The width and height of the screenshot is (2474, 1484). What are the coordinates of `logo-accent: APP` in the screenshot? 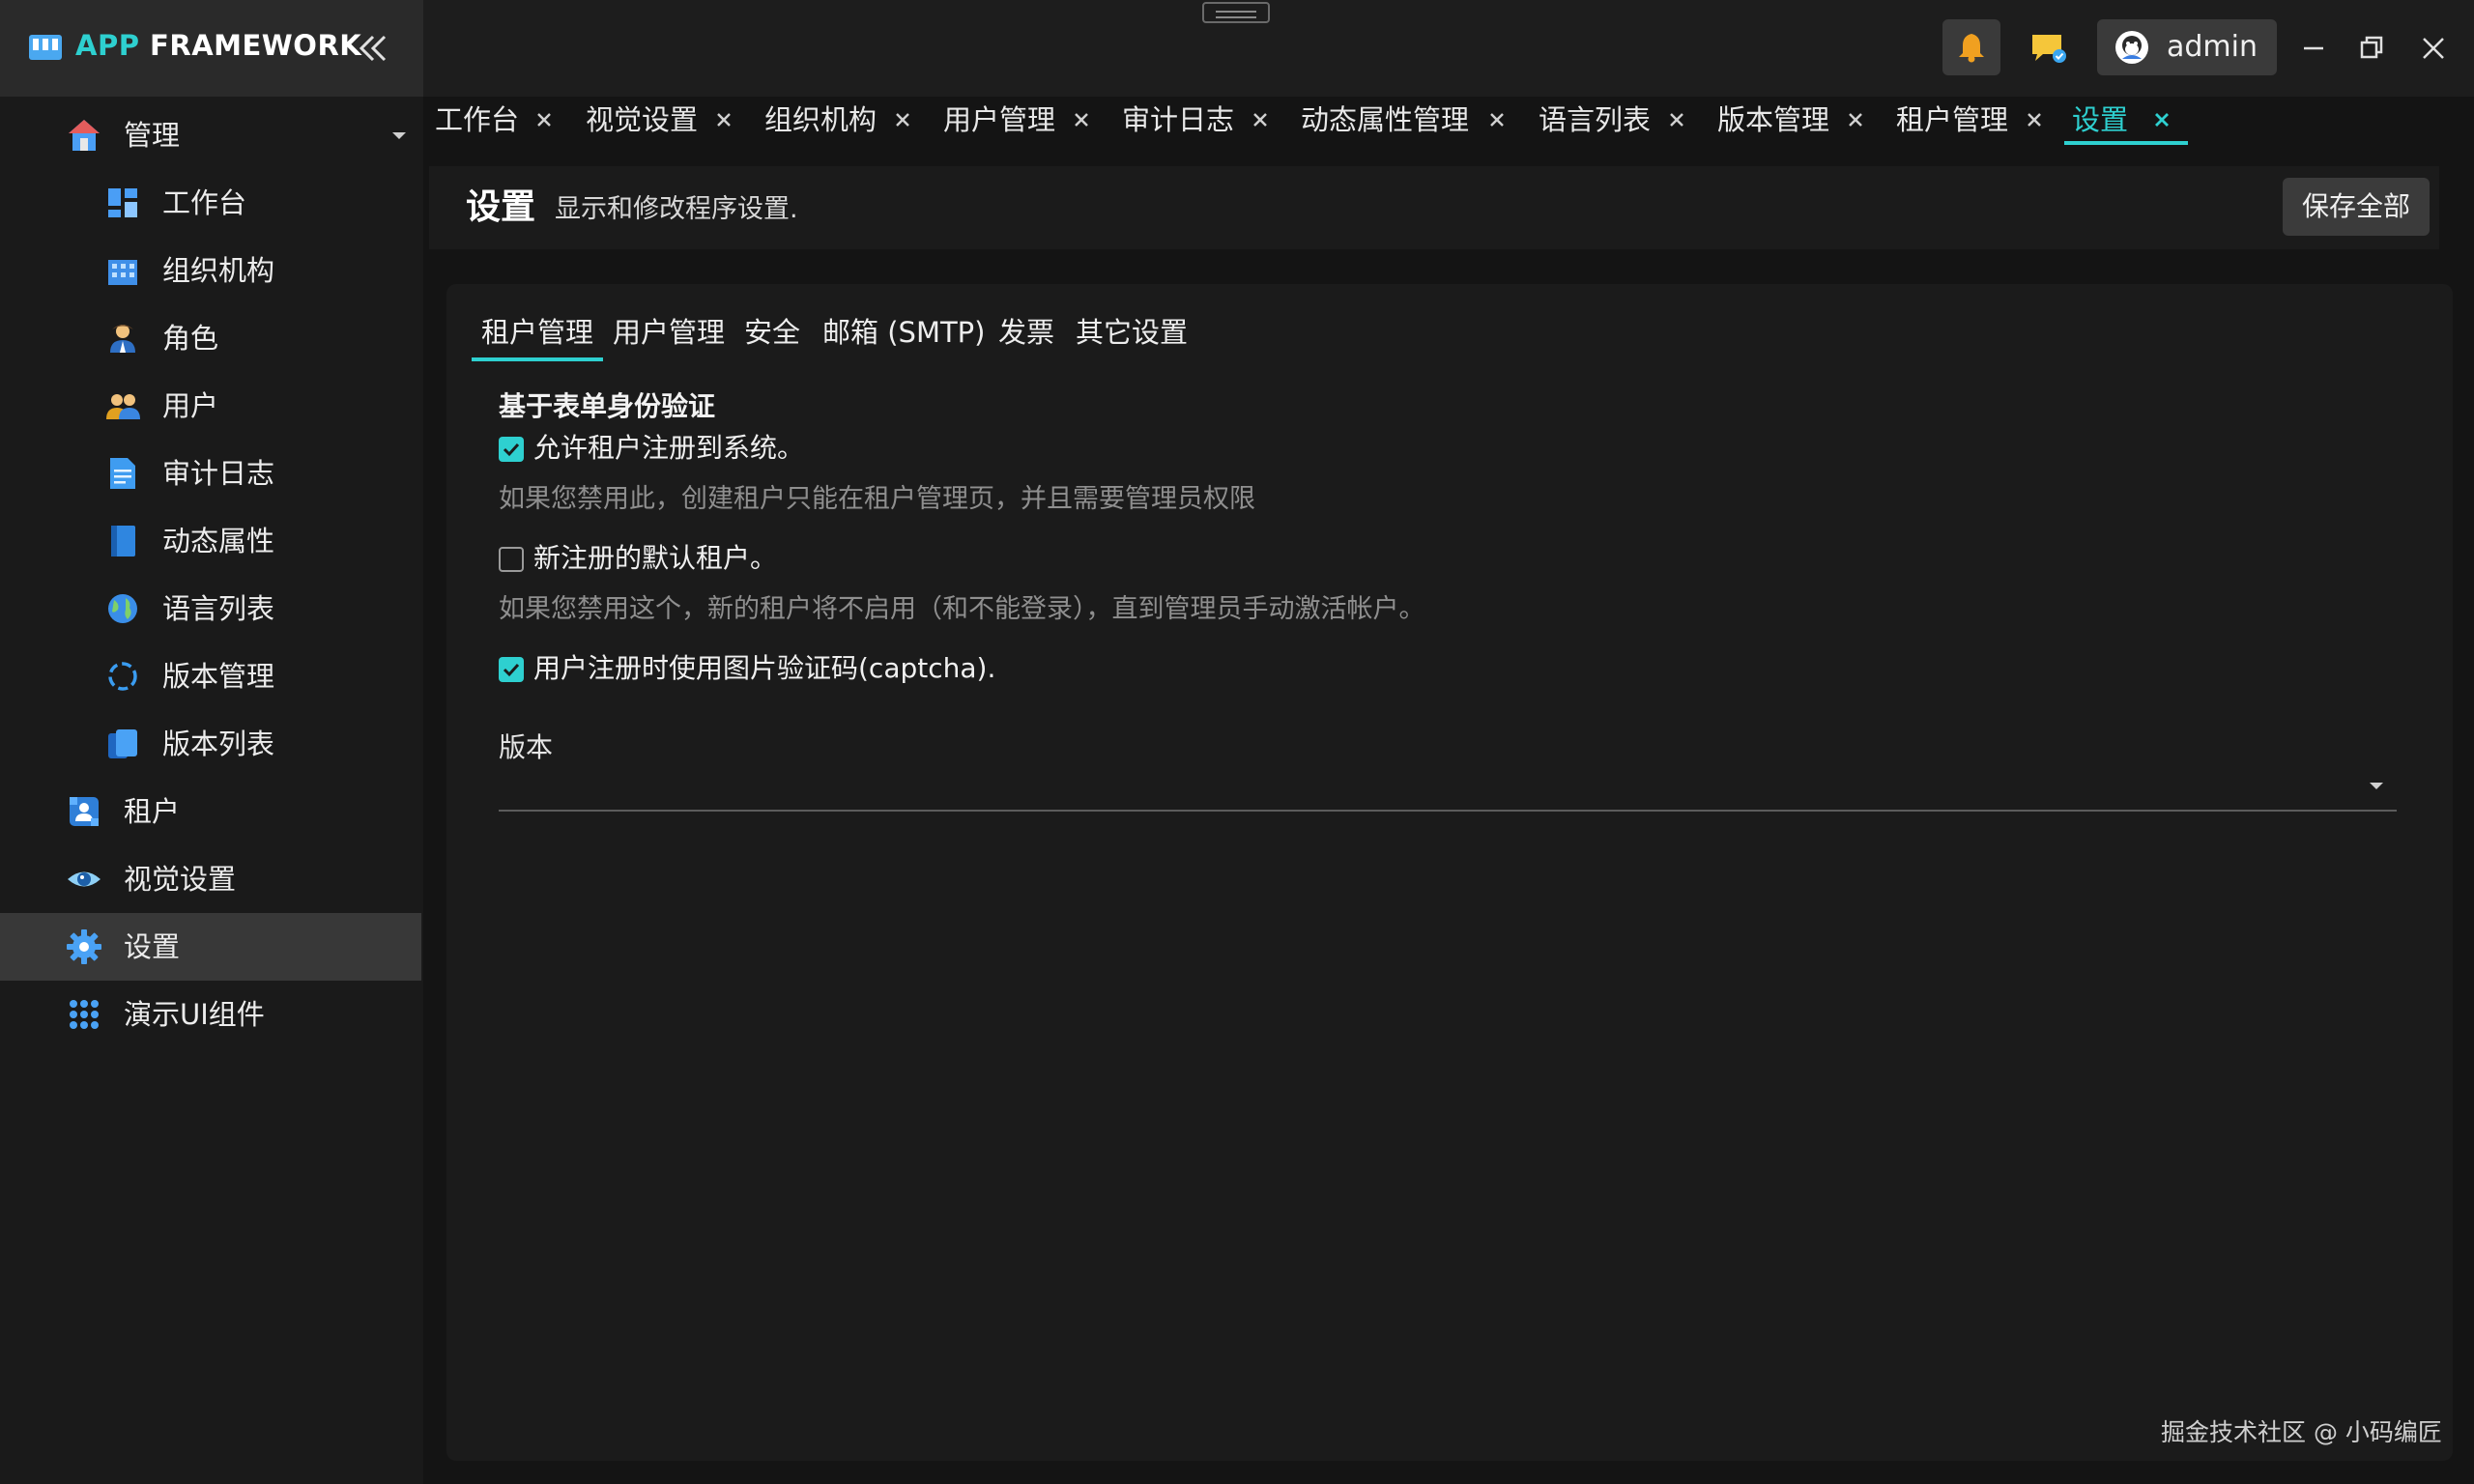 It's located at (108, 46).